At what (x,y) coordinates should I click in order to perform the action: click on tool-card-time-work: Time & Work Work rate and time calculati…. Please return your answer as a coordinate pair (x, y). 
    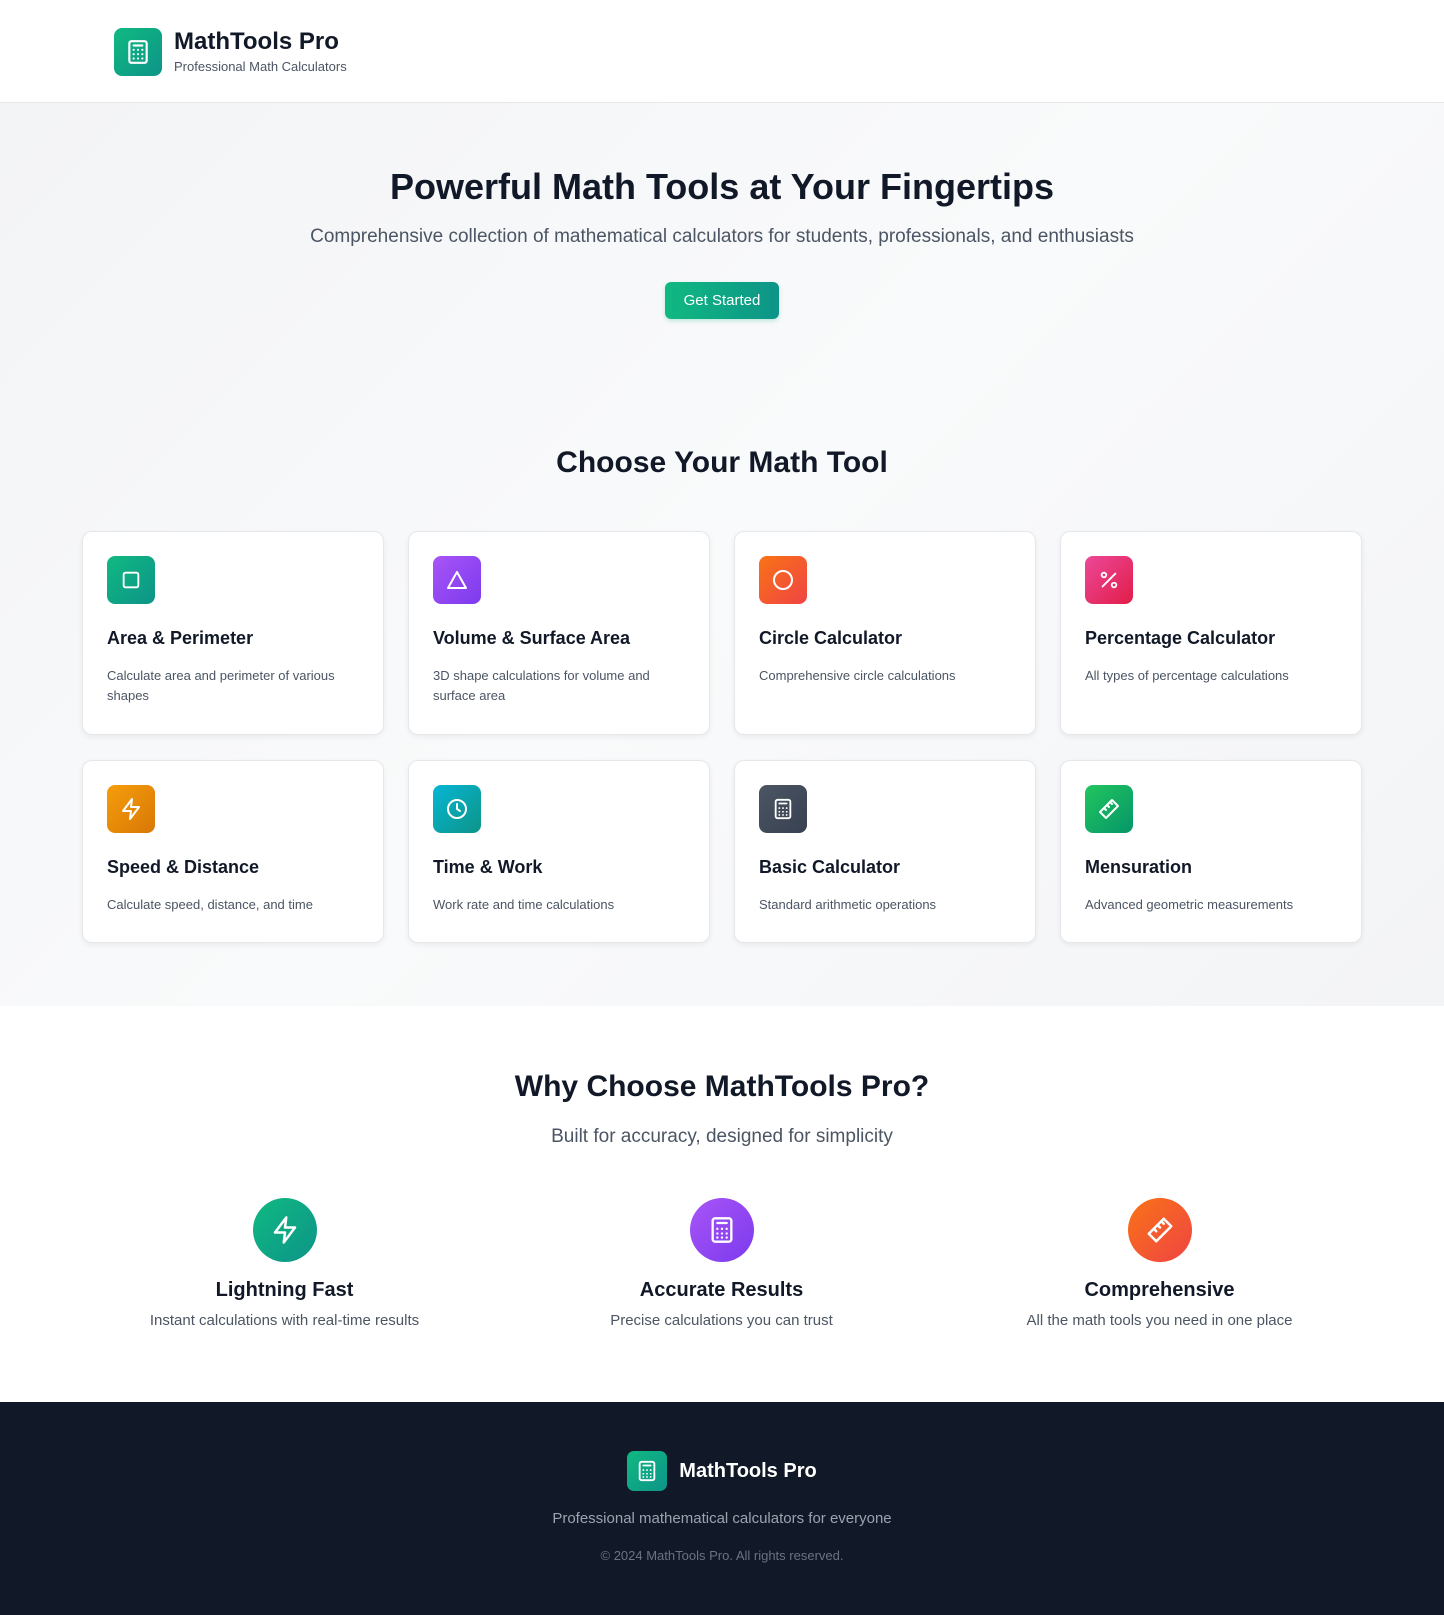
    Looking at the image, I should click on (559, 851).